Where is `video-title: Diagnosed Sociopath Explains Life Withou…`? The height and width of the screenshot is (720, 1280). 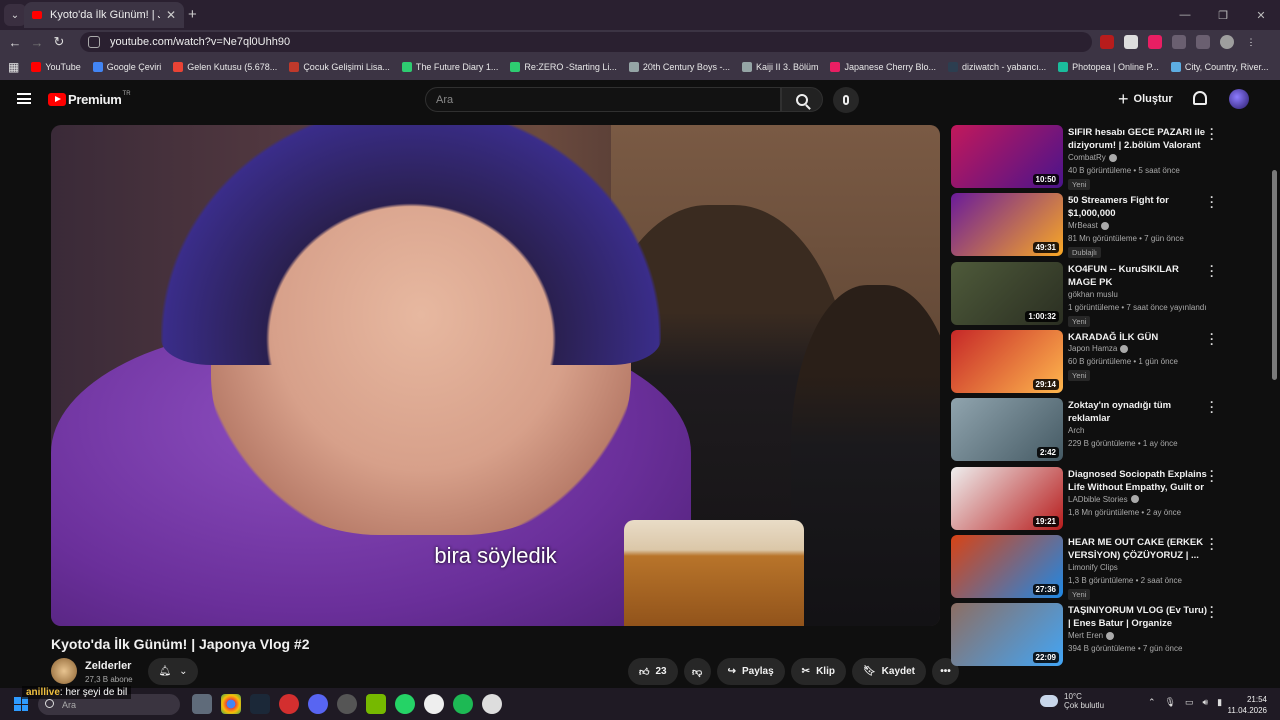 video-title: Diagnosed Sociopath Explains Life Withou… is located at coordinates (1138, 481).